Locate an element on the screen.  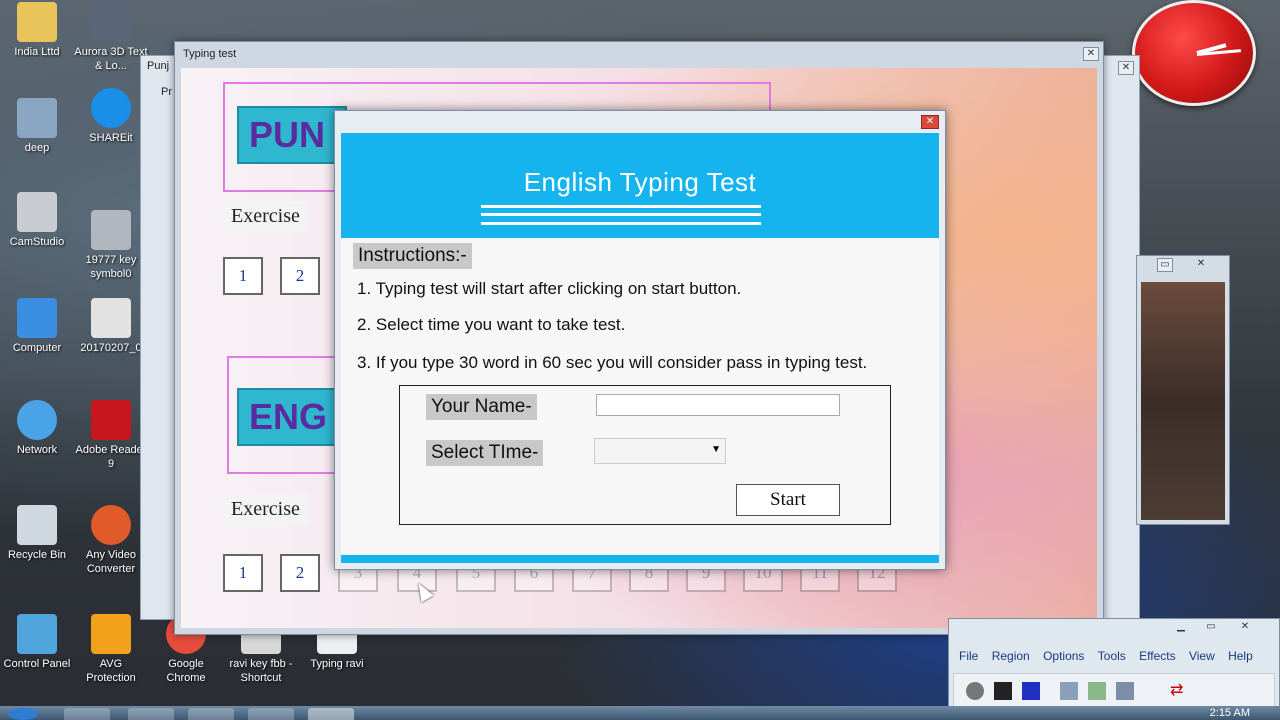
desktop-icon-avg: AVG Protection is located at coordinates (111, 649).